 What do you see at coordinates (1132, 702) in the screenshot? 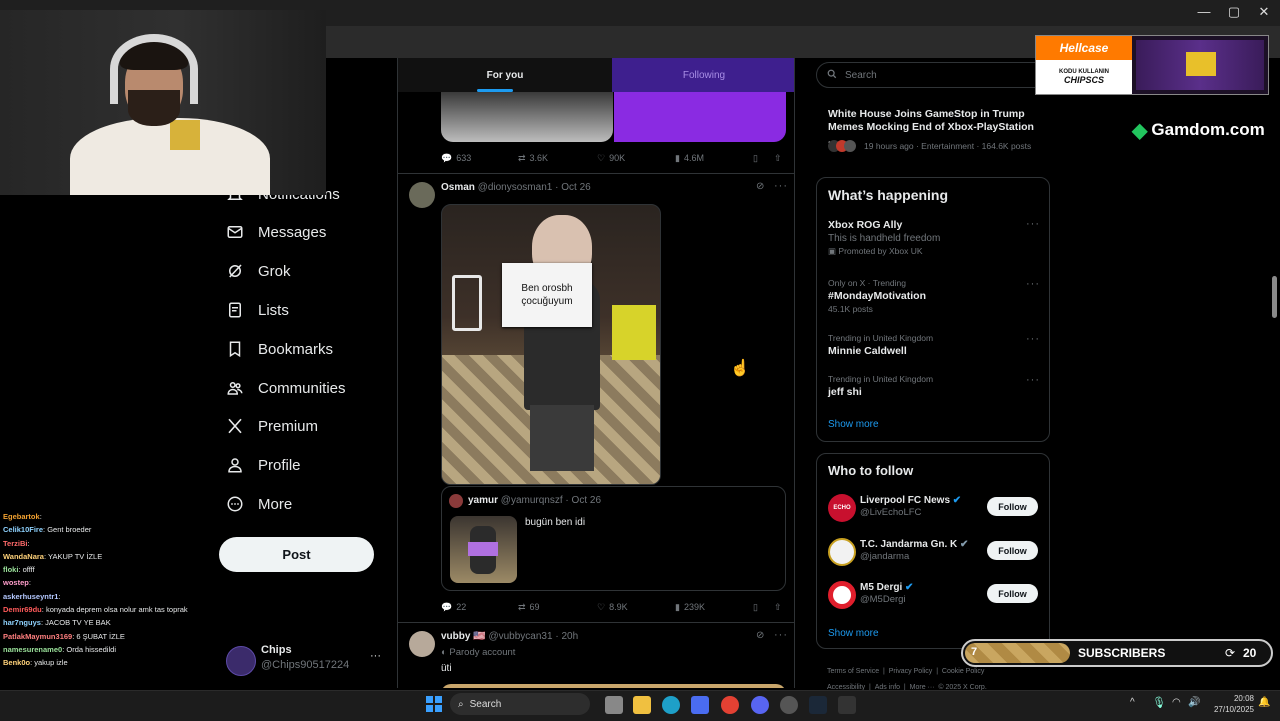
I see `chevron-up-icon: ^` at bounding box center [1132, 702].